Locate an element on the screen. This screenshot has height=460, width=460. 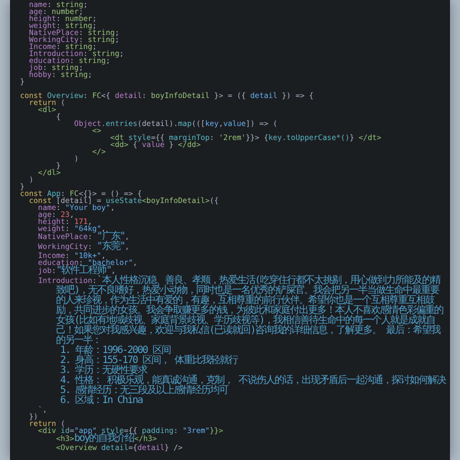
code-line: 2. 身高：155-170 区间， 体重比我轻就行 is located at coordinates (149, 361).